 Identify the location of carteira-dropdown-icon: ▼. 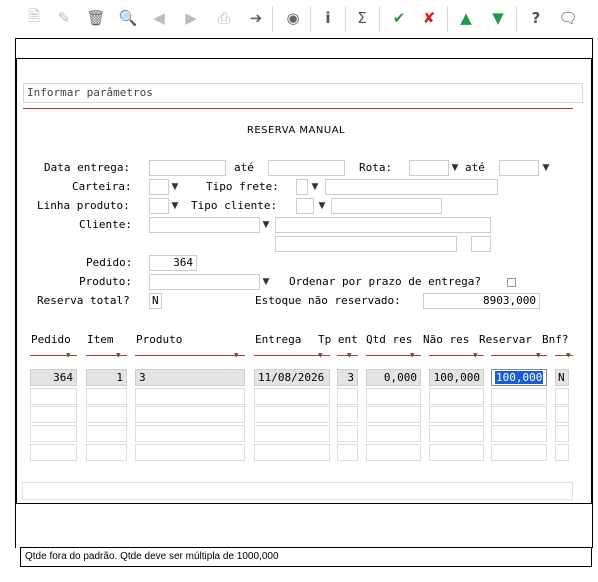
(175, 187).